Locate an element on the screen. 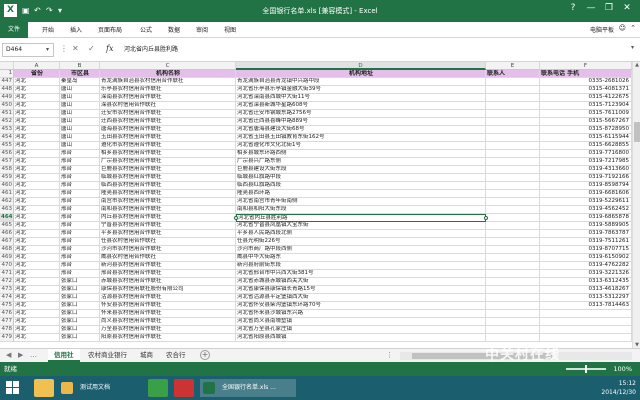 This screenshot has width=640, height=400. cell-address: 河北省迁西县喜峰中路889号 is located at coordinates (361, 122).